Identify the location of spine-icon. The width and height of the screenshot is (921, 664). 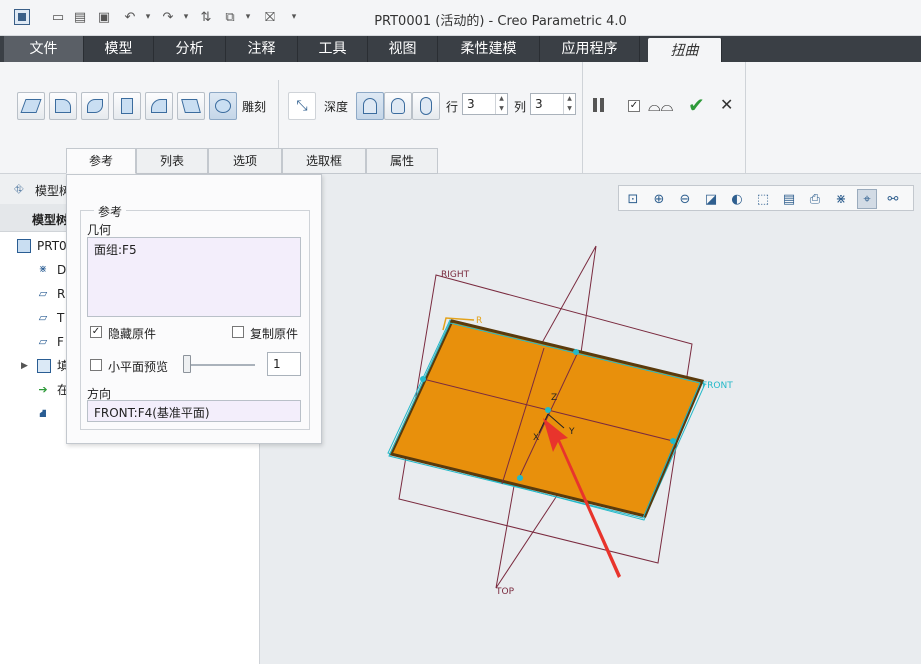
(95, 106).